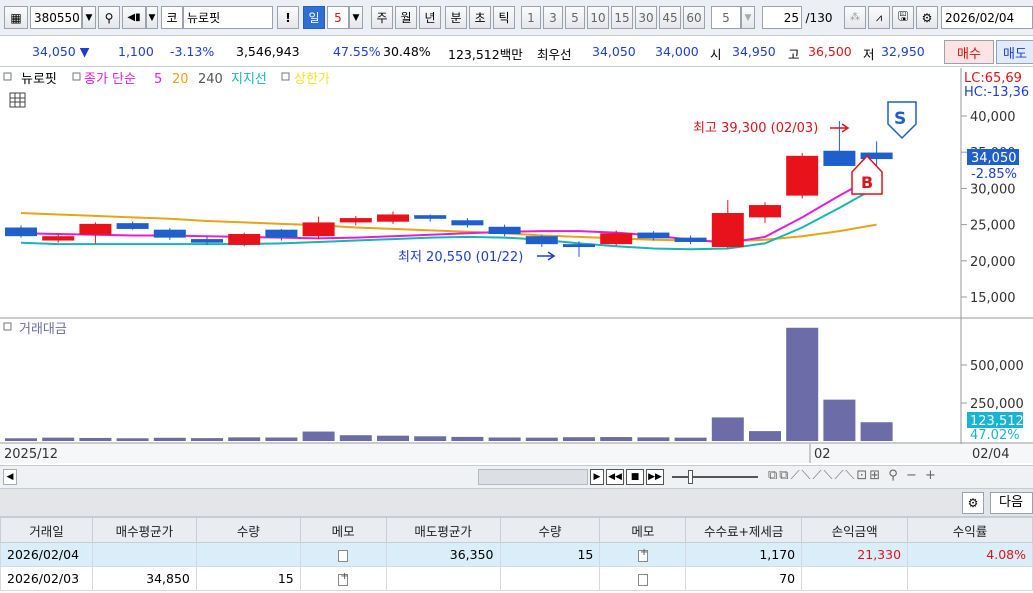 The height and width of the screenshot is (593, 1033). Describe the element at coordinates (553, 17) in the screenshot. I see `interval-3-button: 3` at that location.